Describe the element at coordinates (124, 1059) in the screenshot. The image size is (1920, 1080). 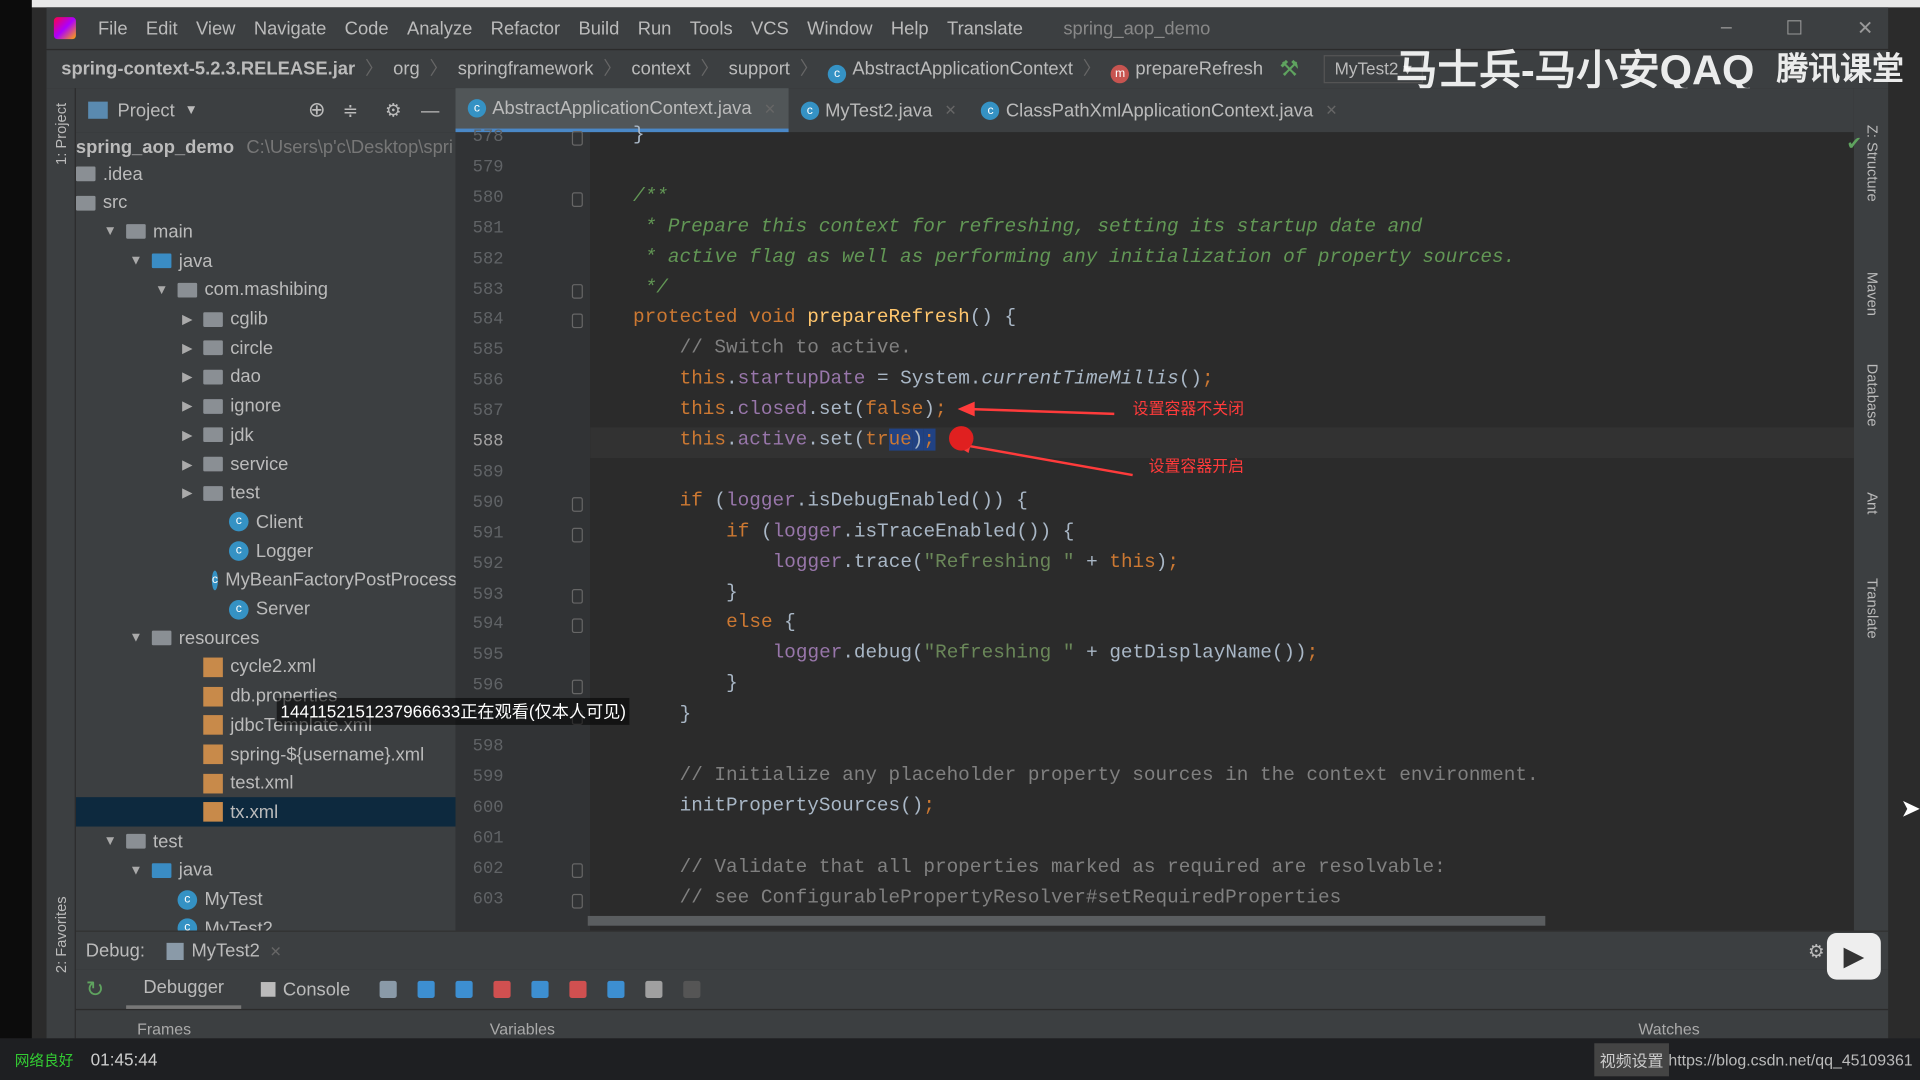
I see `video-time: 01:45:44` at that location.